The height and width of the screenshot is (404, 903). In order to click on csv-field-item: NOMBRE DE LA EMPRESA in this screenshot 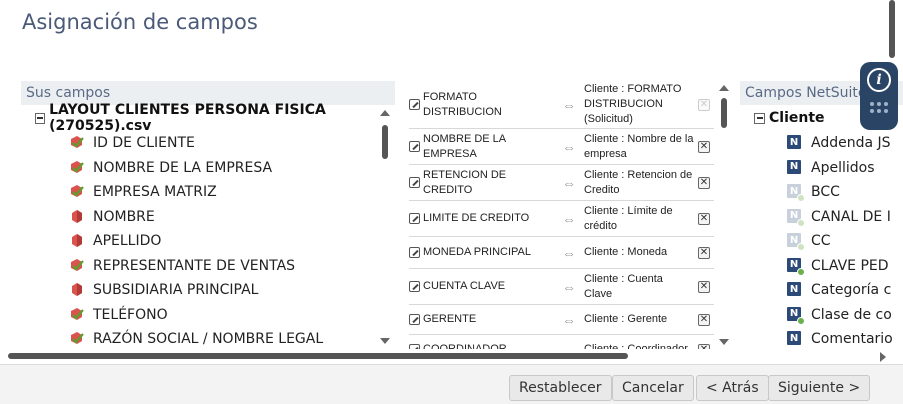, I will do `click(208, 168)`.